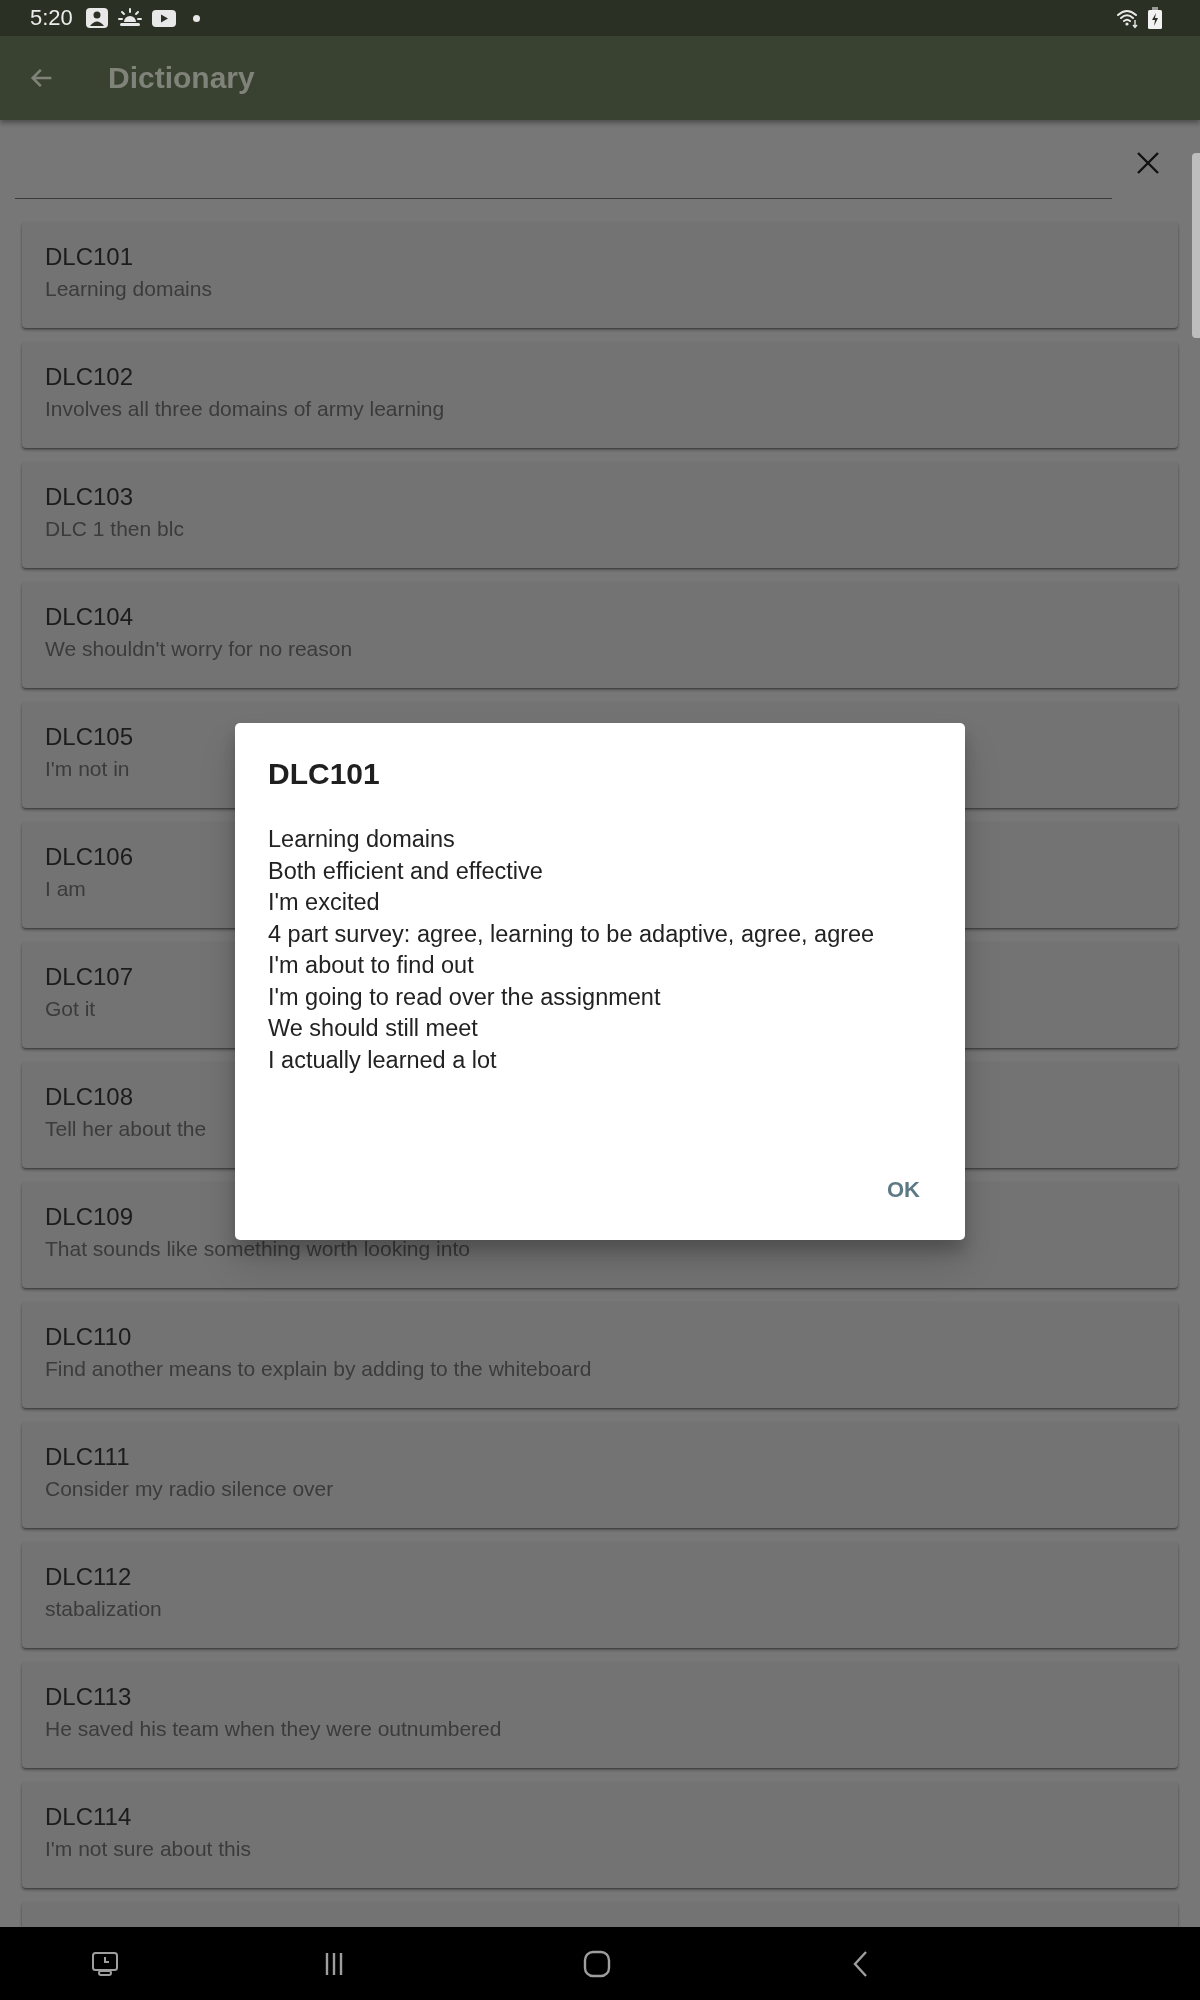 This screenshot has width=1200, height=2000. Describe the element at coordinates (245, 409) in the screenshot. I see `entry-definition: Involves all three domains of army learning` at that location.